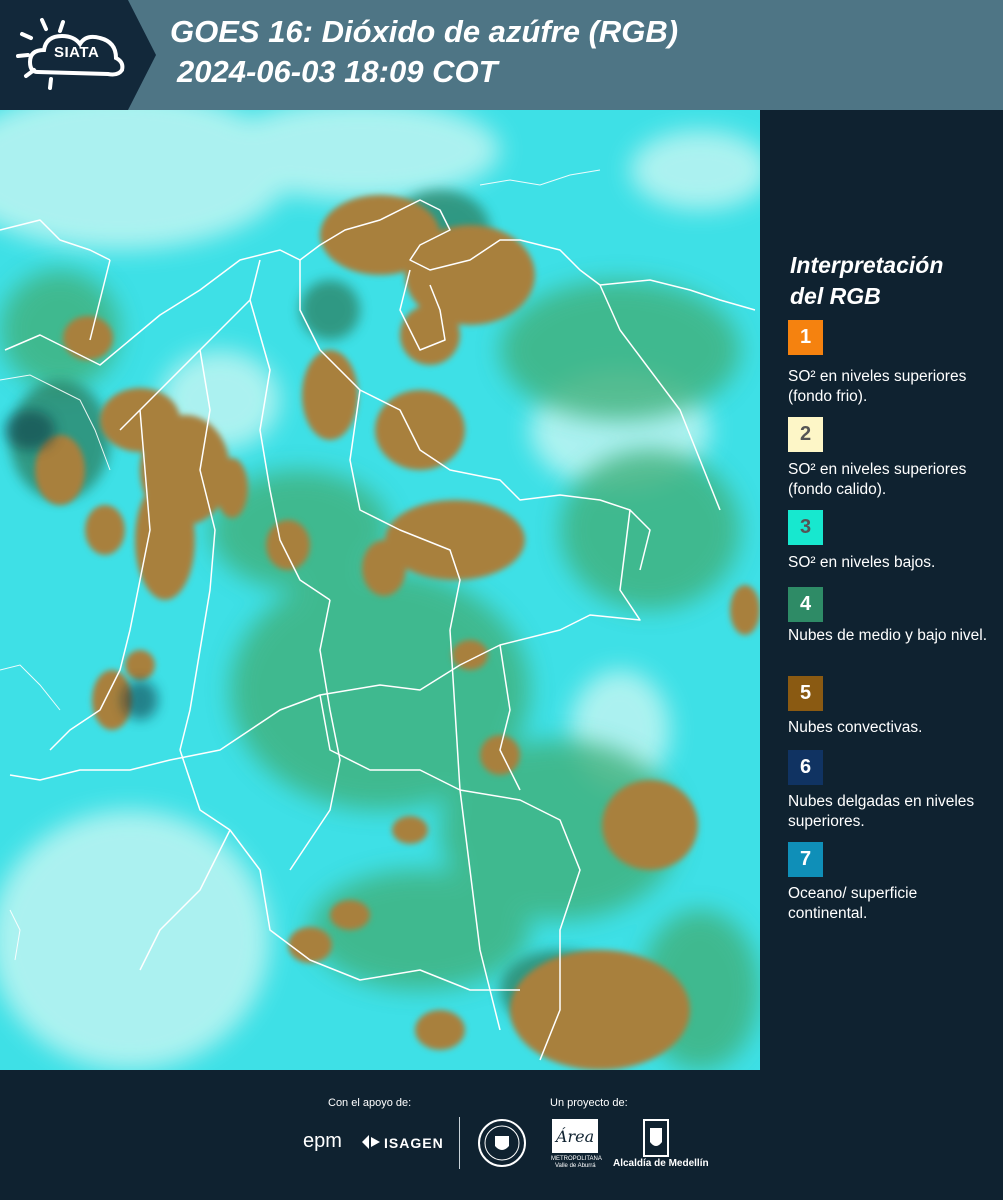 This screenshot has width=1003, height=1200. What do you see at coordinates (805, 434) in the screenshot?
I see `legend-swatch-2: 2` at bounding box center [805, 434].